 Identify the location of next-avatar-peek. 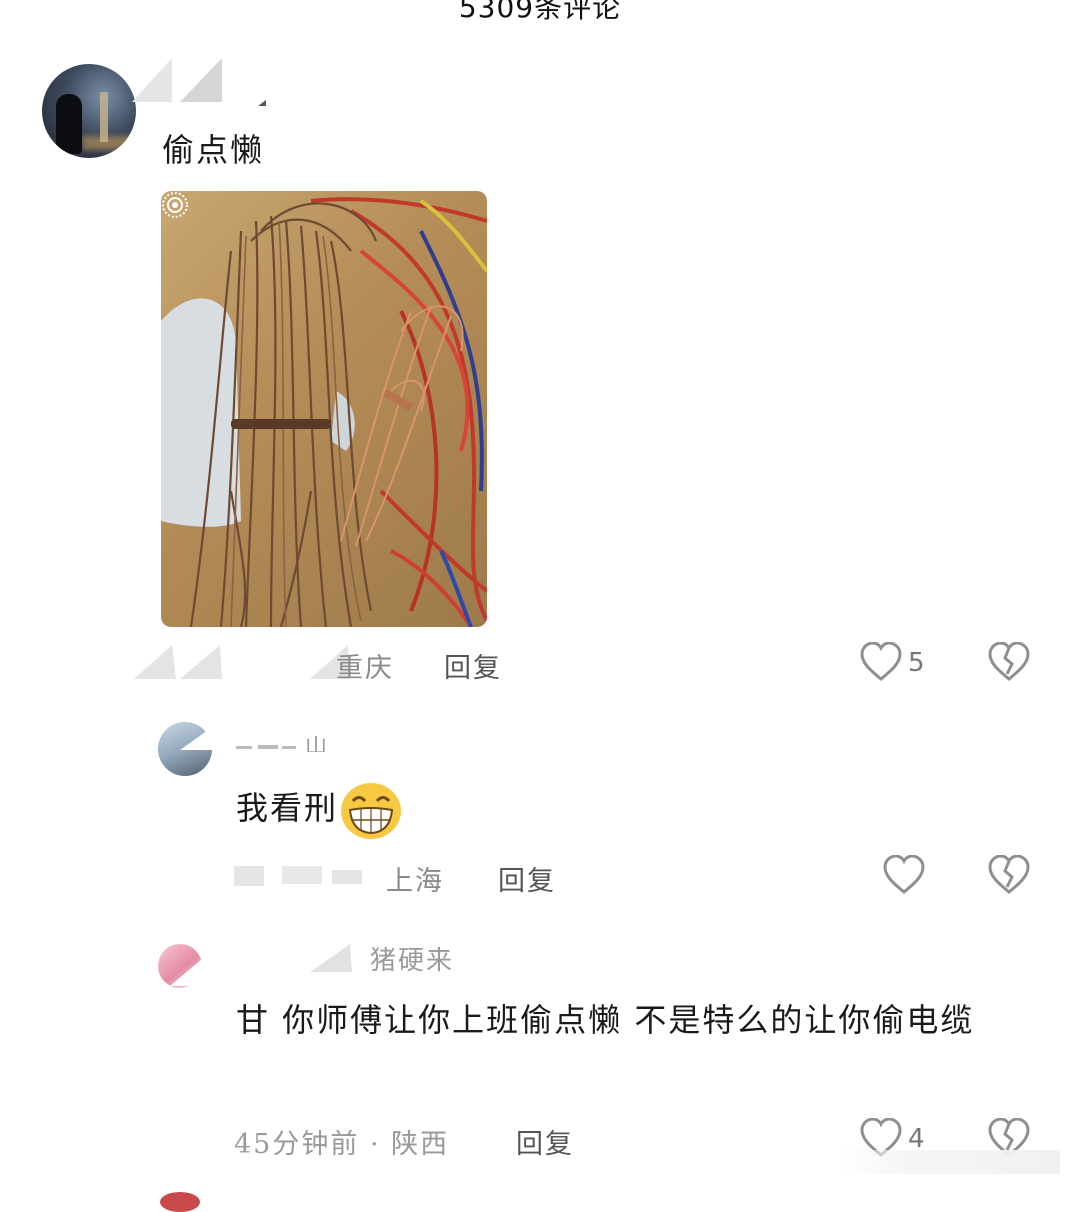
(180, 1202).